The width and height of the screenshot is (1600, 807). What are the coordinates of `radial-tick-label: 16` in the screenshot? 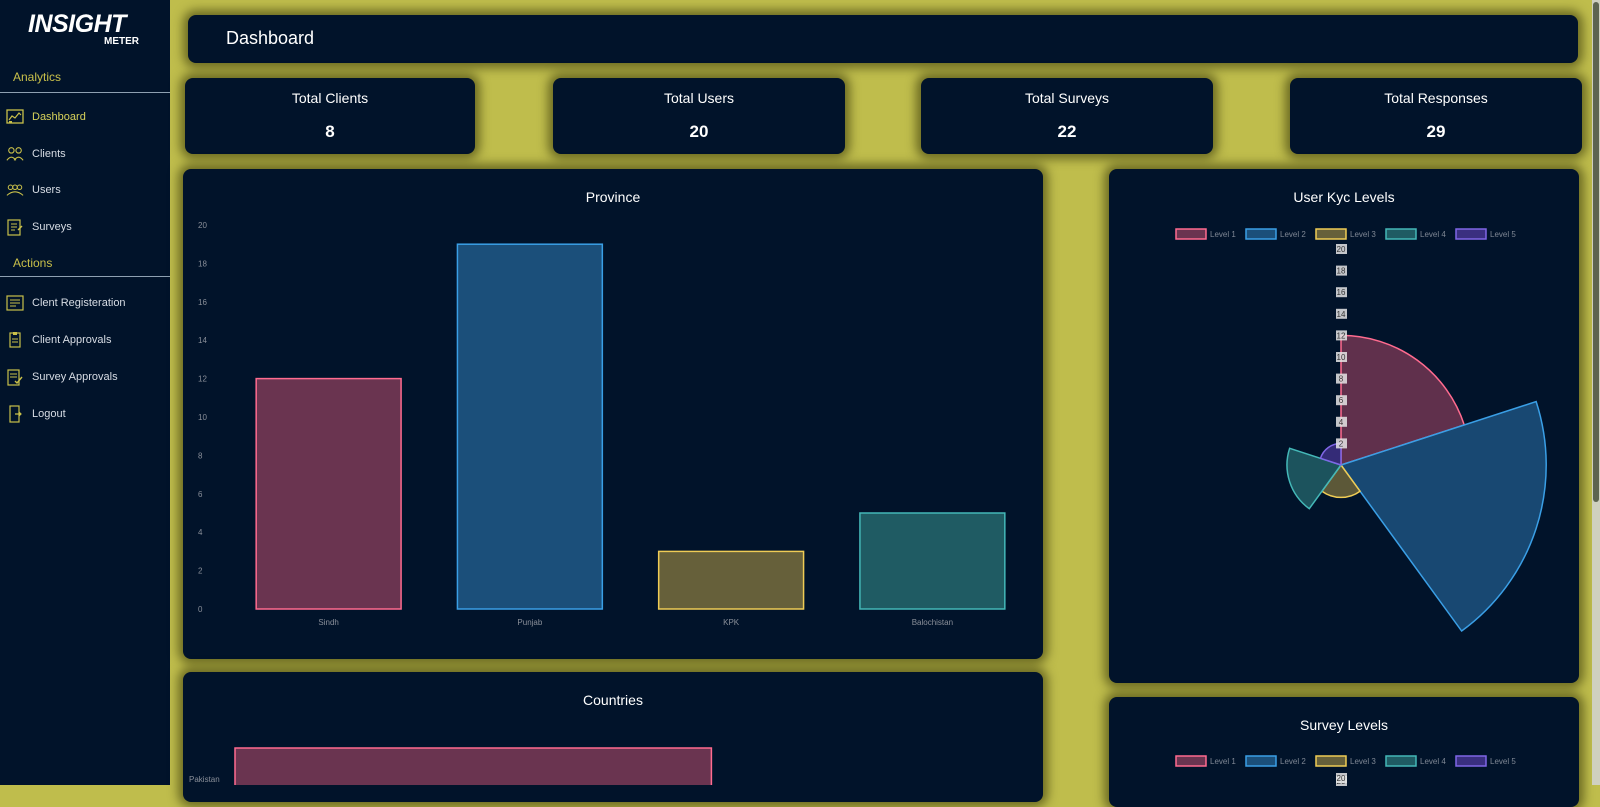 It's located at (1341, 292).